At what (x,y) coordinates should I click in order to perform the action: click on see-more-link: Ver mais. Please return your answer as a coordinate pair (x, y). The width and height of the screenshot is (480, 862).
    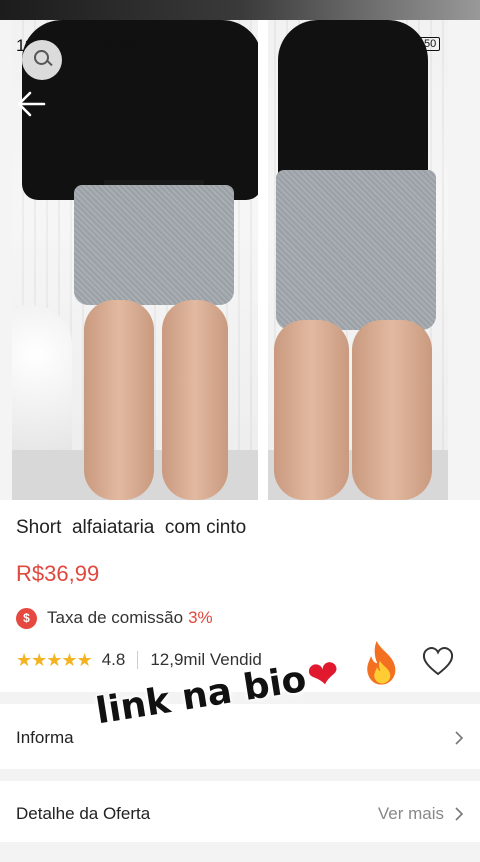
    Looking at the image, I should click on (411, 814).